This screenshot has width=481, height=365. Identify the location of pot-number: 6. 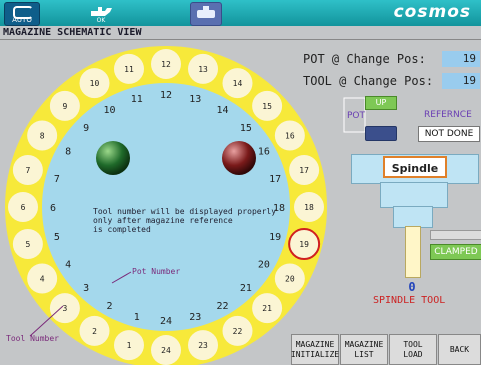
(53, 208).